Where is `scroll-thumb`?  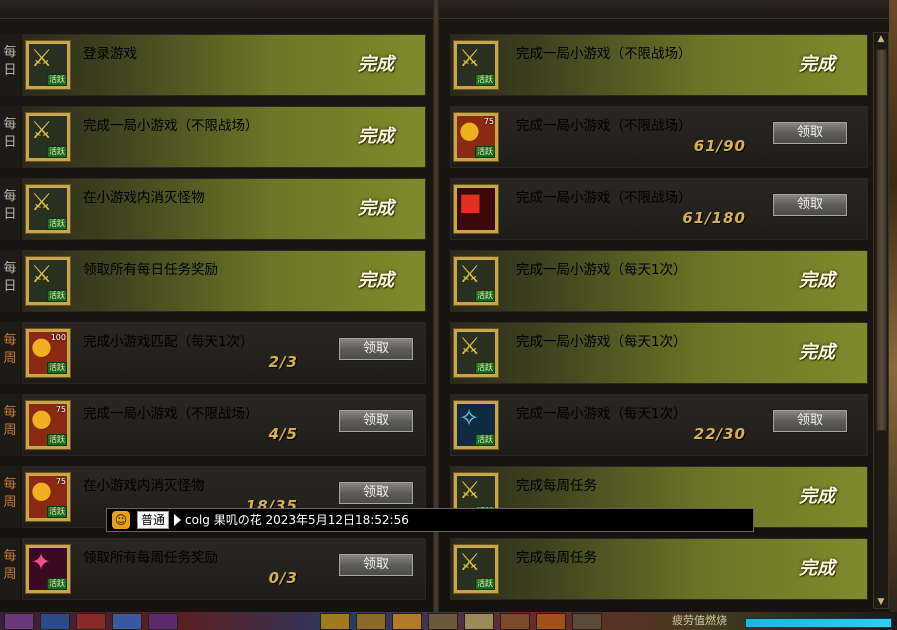
scroll-thumb is located at coordinates (881, 240).